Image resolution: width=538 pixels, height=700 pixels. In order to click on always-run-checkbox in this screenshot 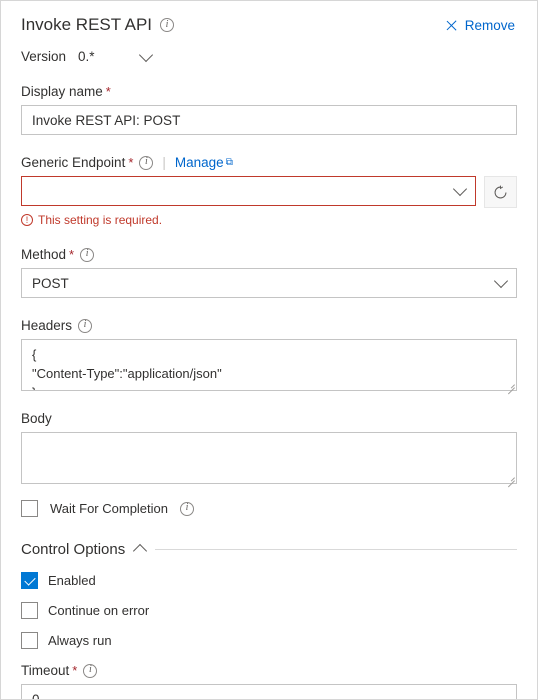, I will do `click(29, 640)`.